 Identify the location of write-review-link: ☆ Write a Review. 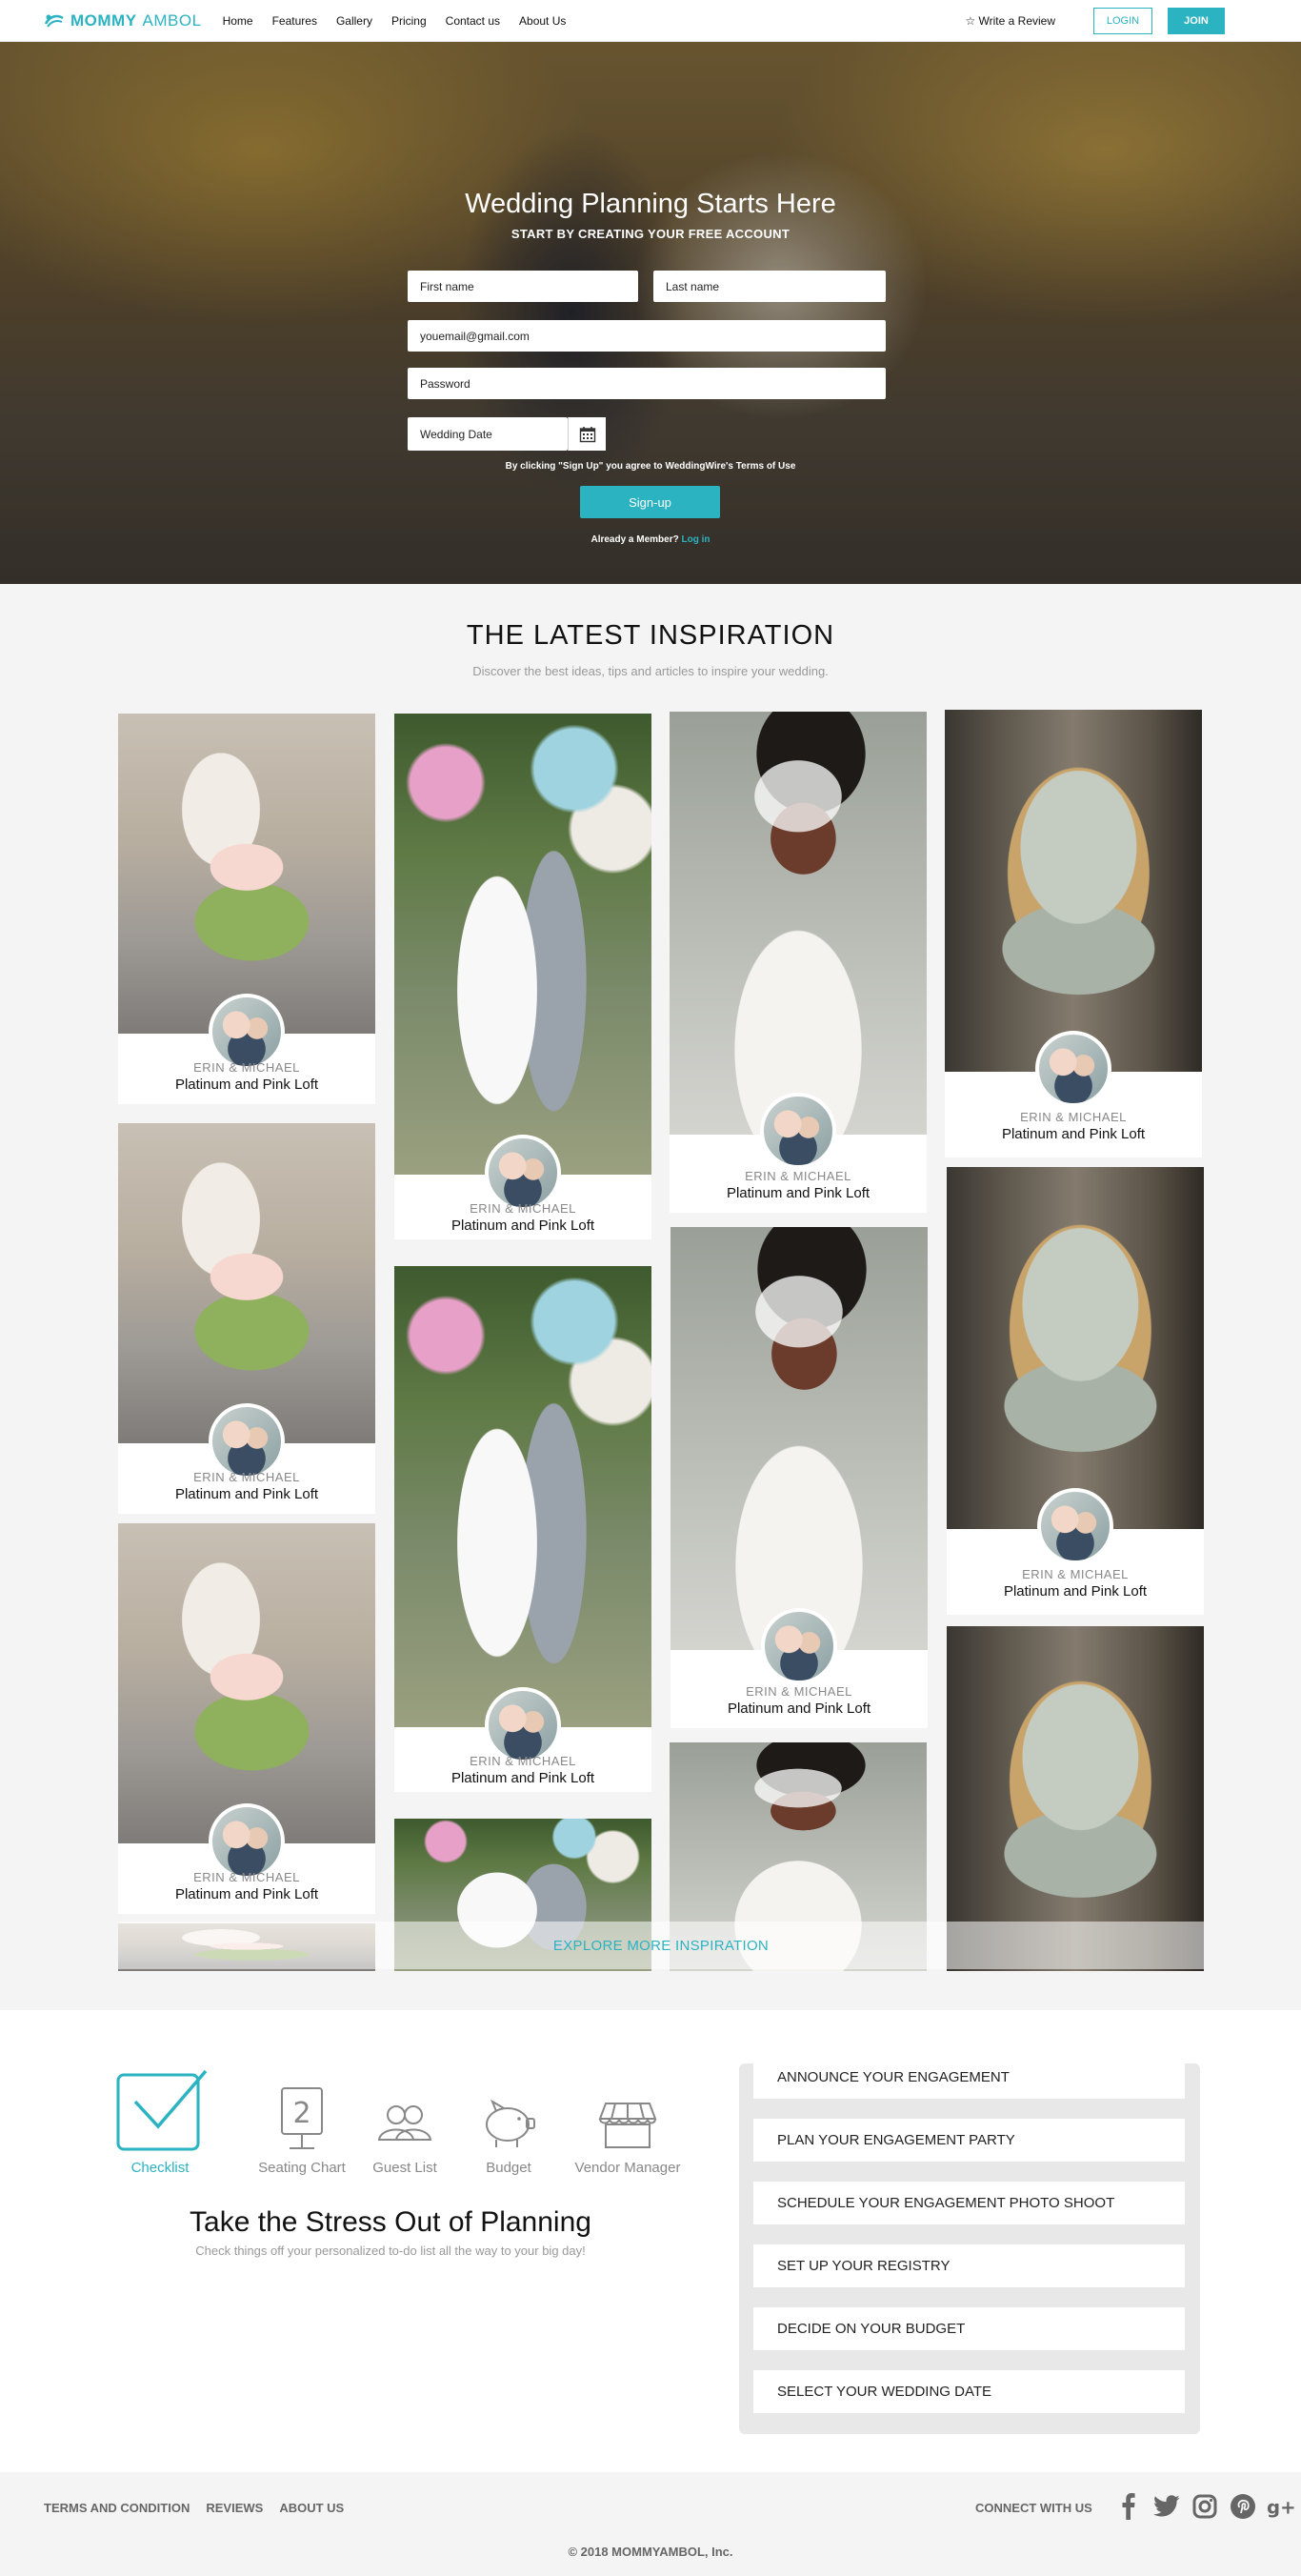
(1010, 21).